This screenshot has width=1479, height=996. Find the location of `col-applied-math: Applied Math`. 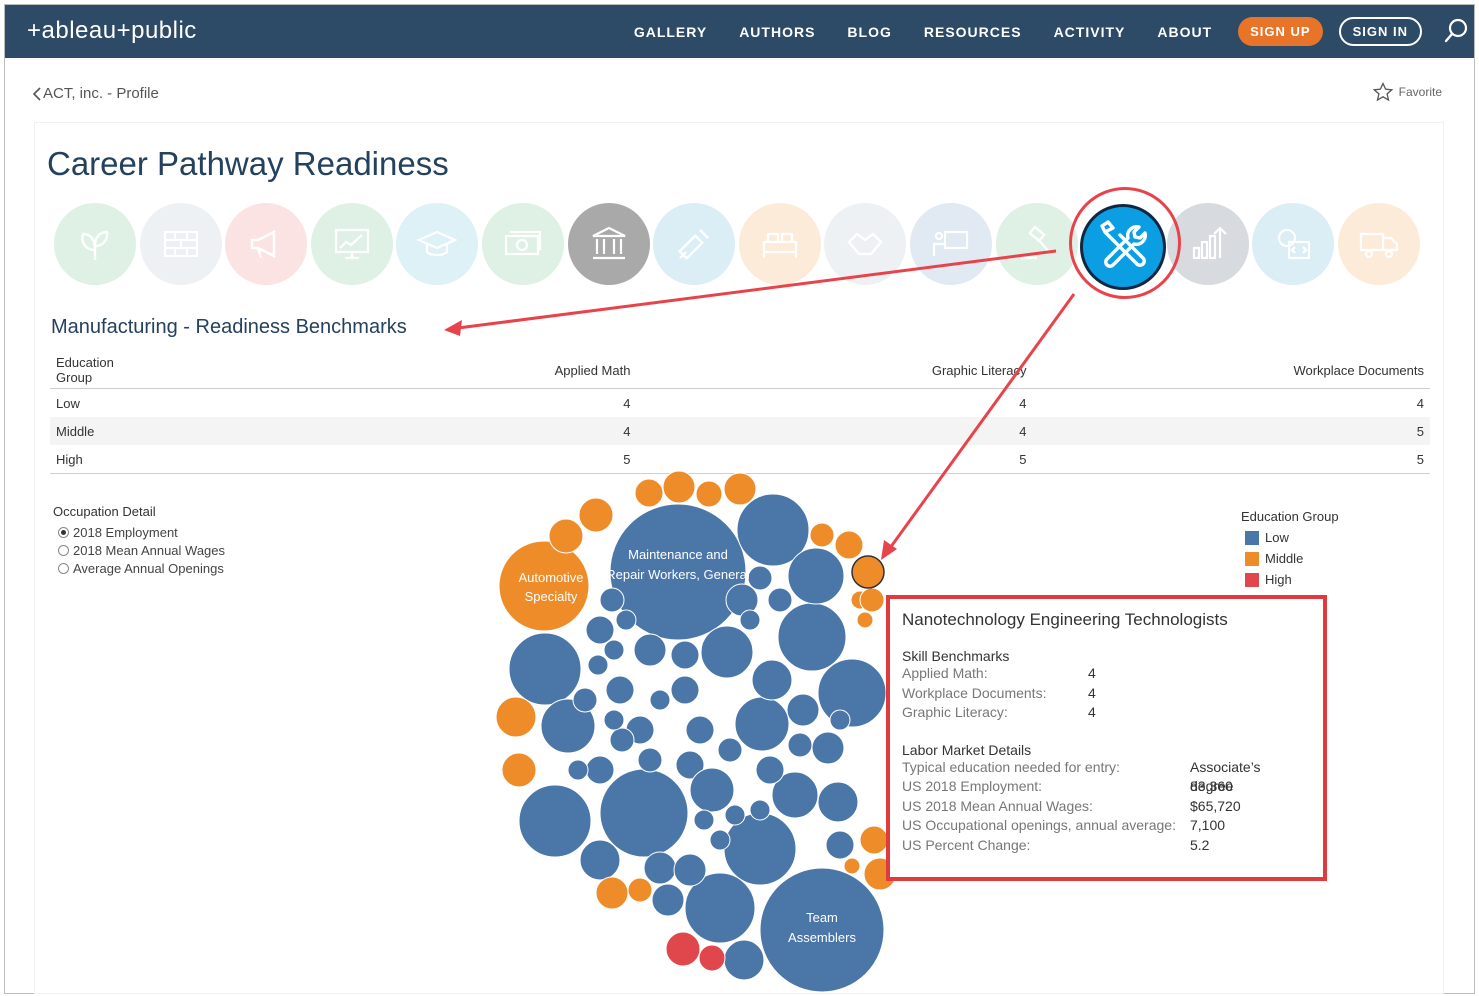

col-applied-math: Applied Math is located at coordinates (378, 370).